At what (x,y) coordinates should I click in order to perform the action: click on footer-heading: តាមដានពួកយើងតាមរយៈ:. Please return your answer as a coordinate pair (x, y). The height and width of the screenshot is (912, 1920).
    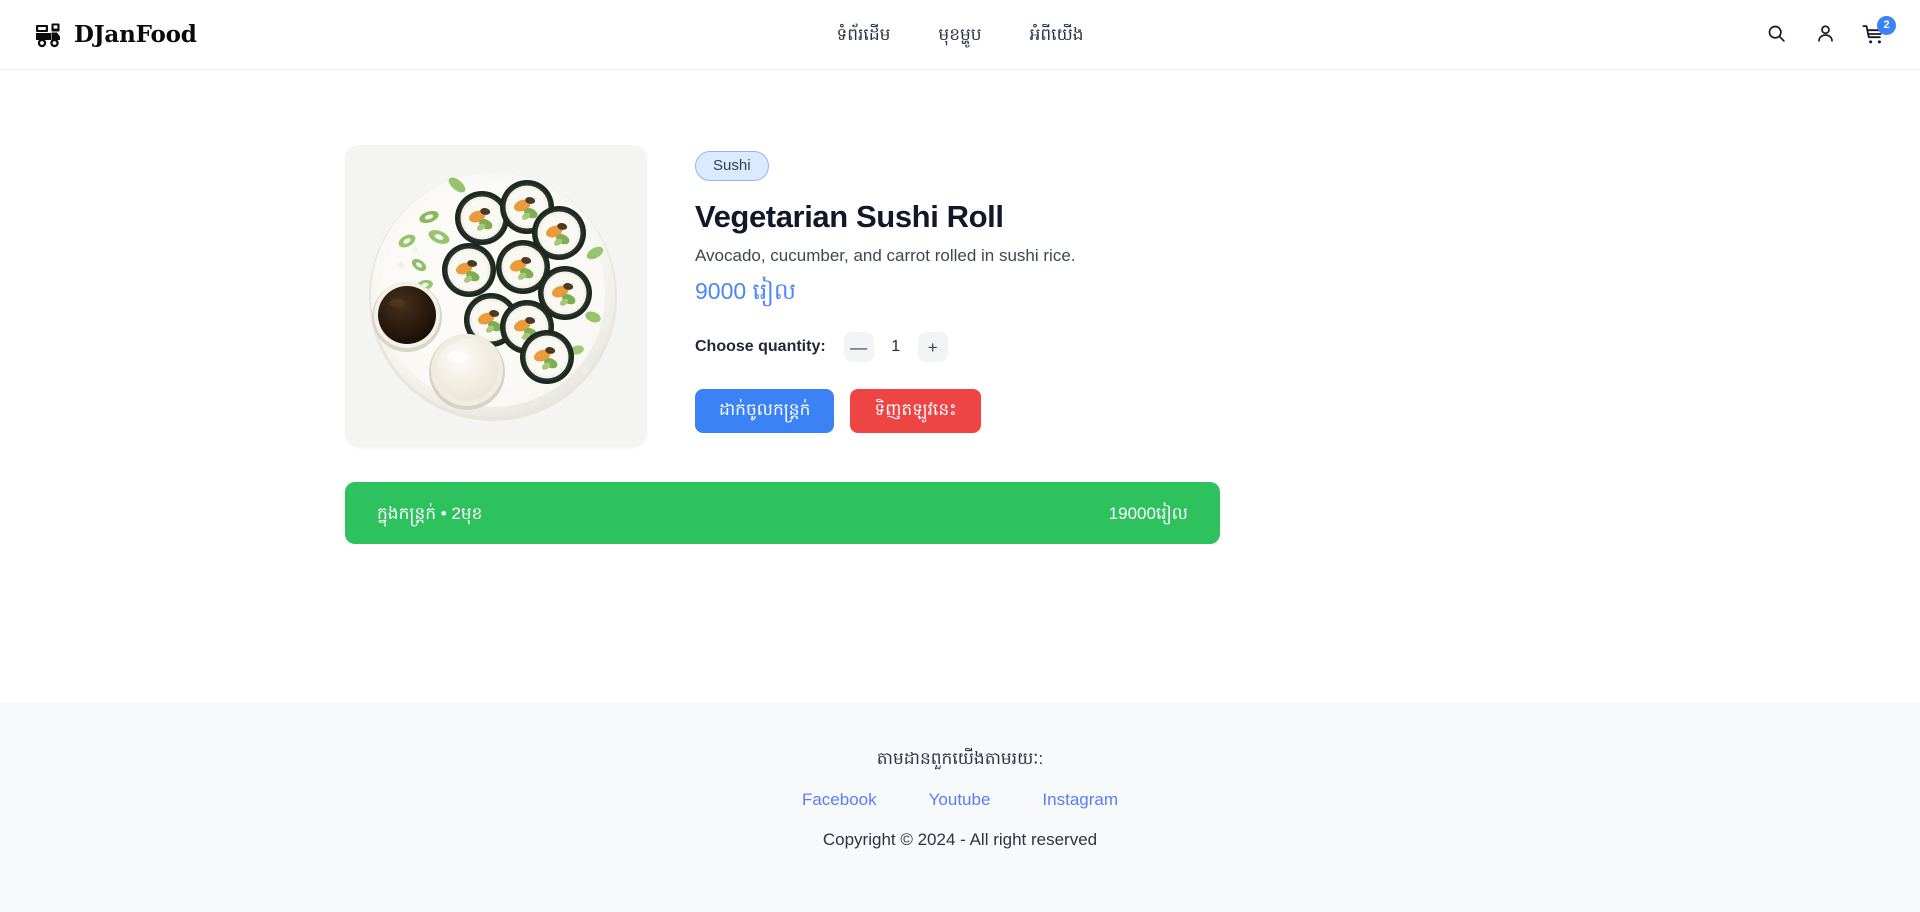
    Looking at the image, I should click on (960, 758).